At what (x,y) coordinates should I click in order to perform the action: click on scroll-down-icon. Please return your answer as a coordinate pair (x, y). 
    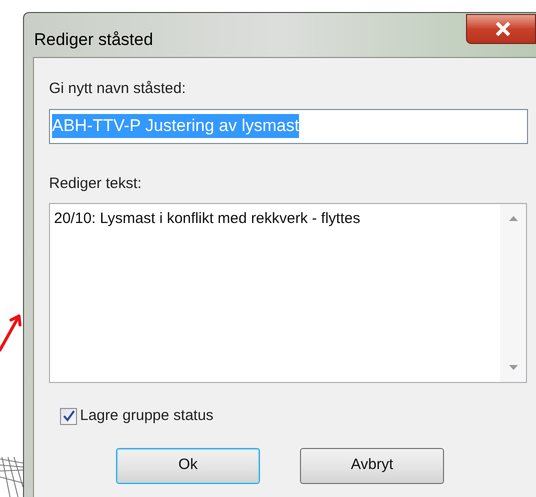
    Looking at the image, I should click on (513, 367).